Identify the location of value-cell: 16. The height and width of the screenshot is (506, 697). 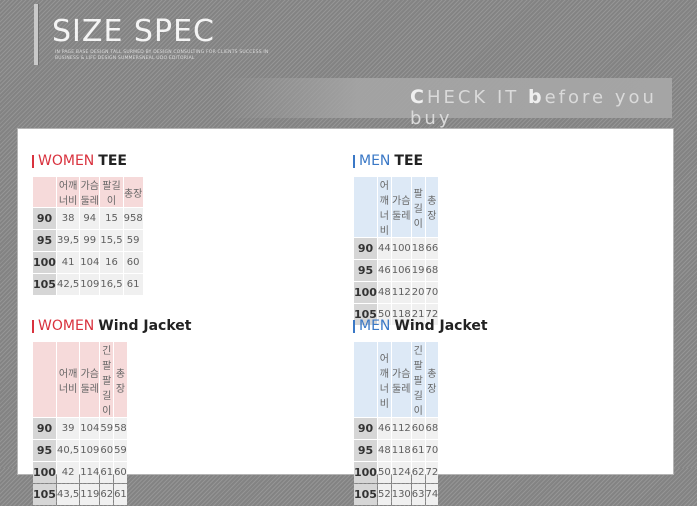
(111, 262).